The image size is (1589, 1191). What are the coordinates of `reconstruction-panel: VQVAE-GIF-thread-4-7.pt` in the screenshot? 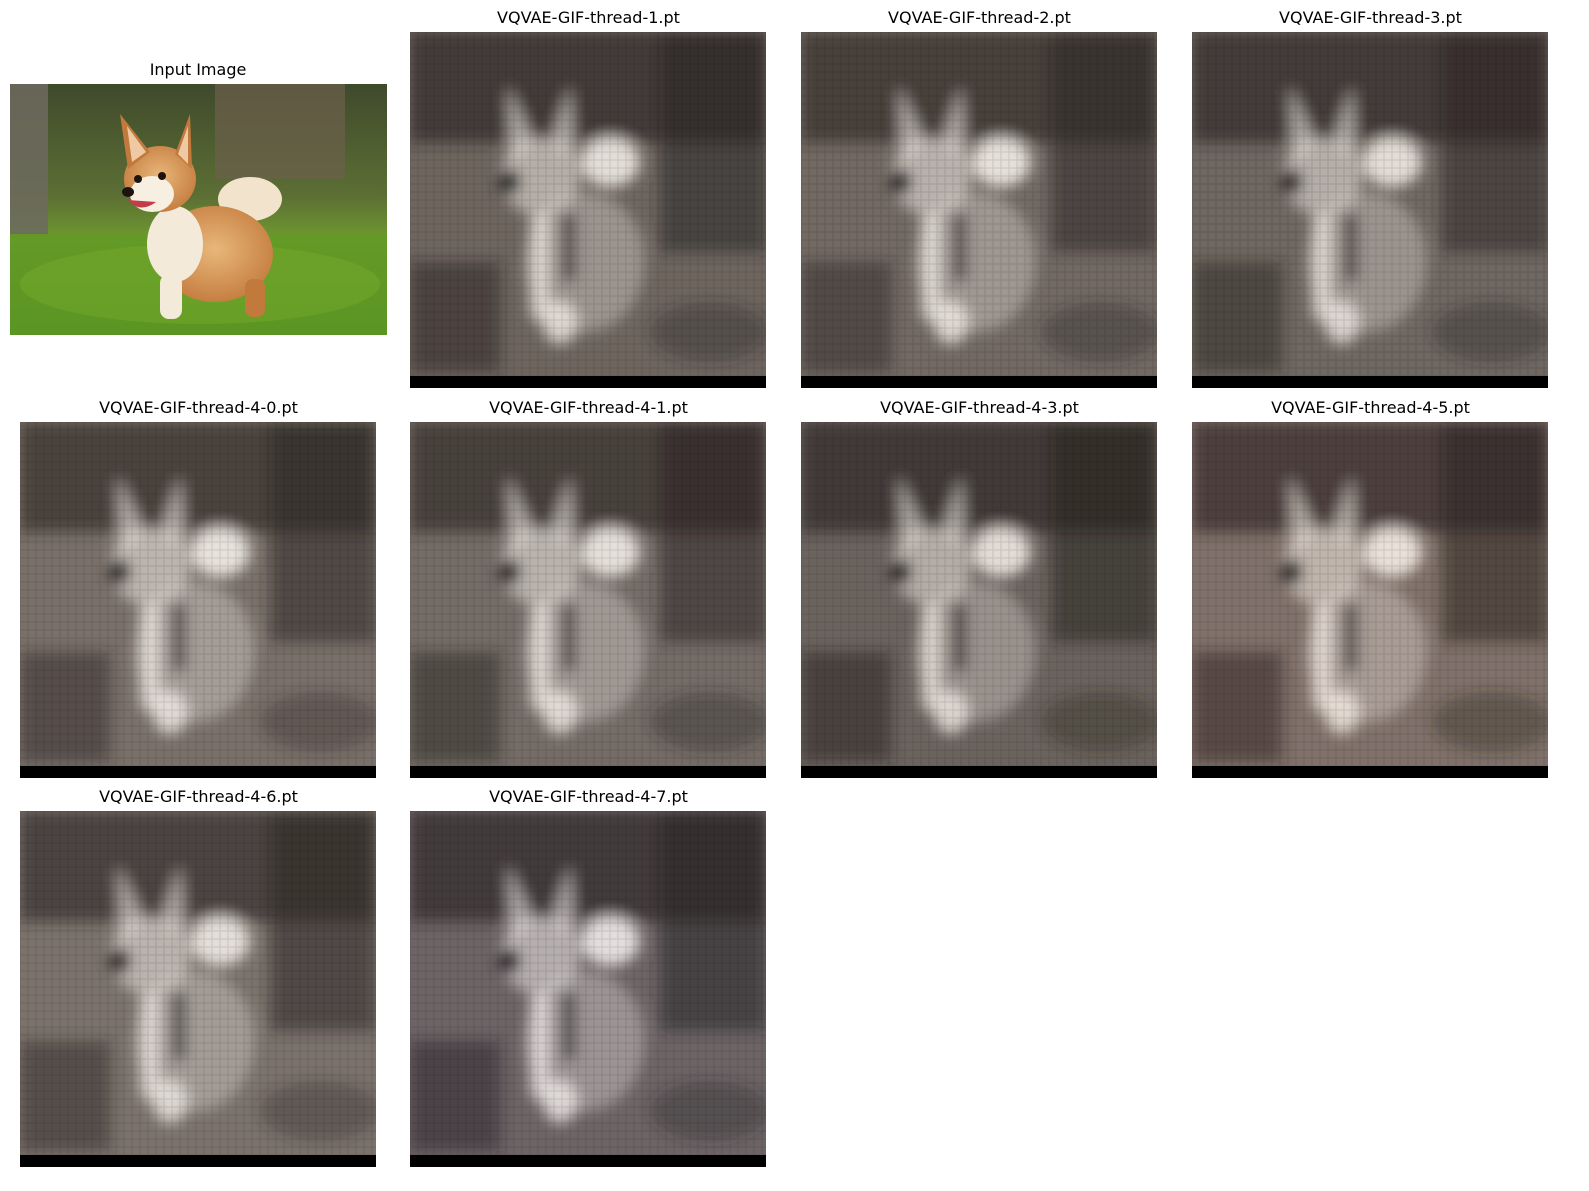 It's located at (588, 976).